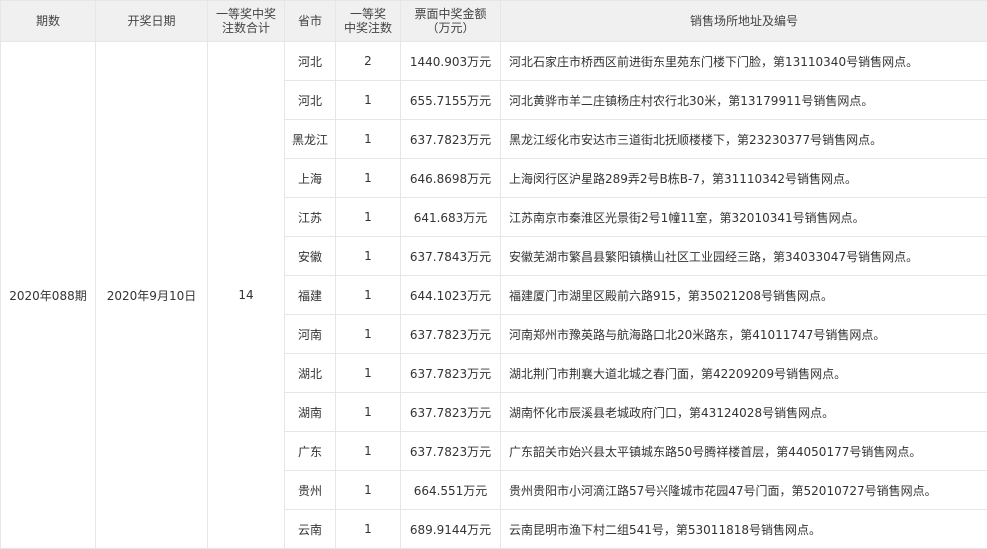 Image resolution: width=987 pixels, height=549 pixels. What do you see at coordinates (744, 373) in the screenshot?
I see `address-cell: 湖北荆门市荆襄大道北城之春门面，第42209209号销售网点。` at bounding box center [744, 373].